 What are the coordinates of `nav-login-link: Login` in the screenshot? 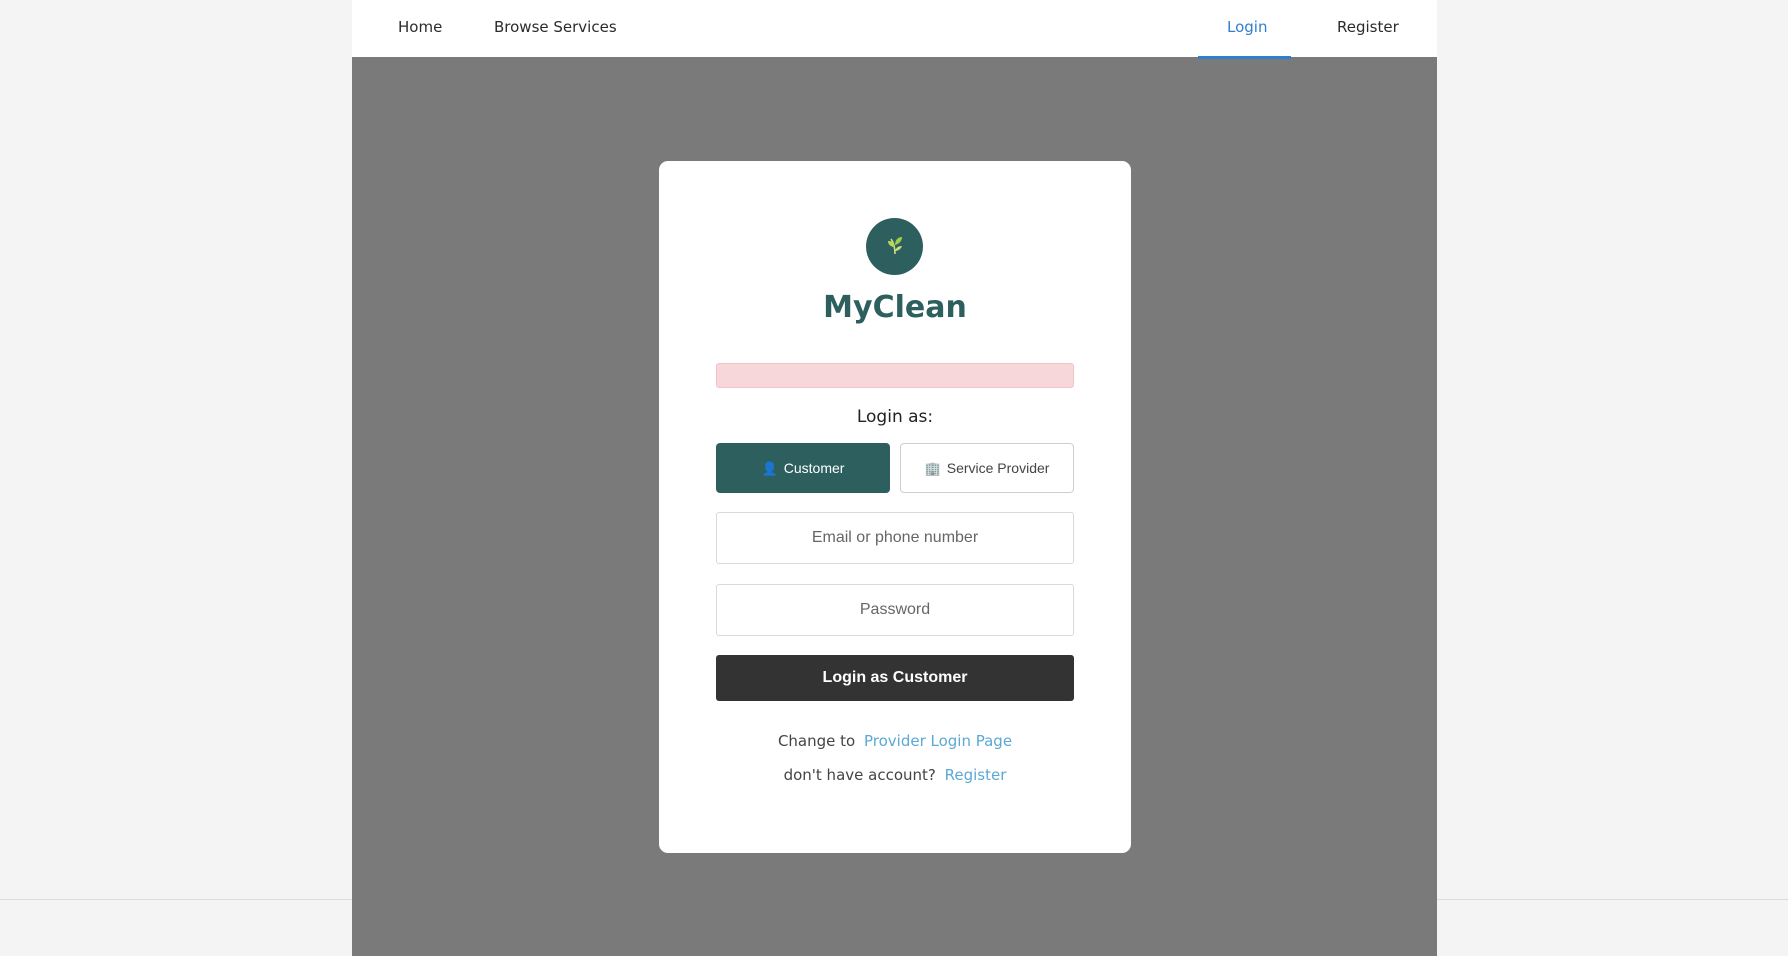 It's located at (1247, 27).